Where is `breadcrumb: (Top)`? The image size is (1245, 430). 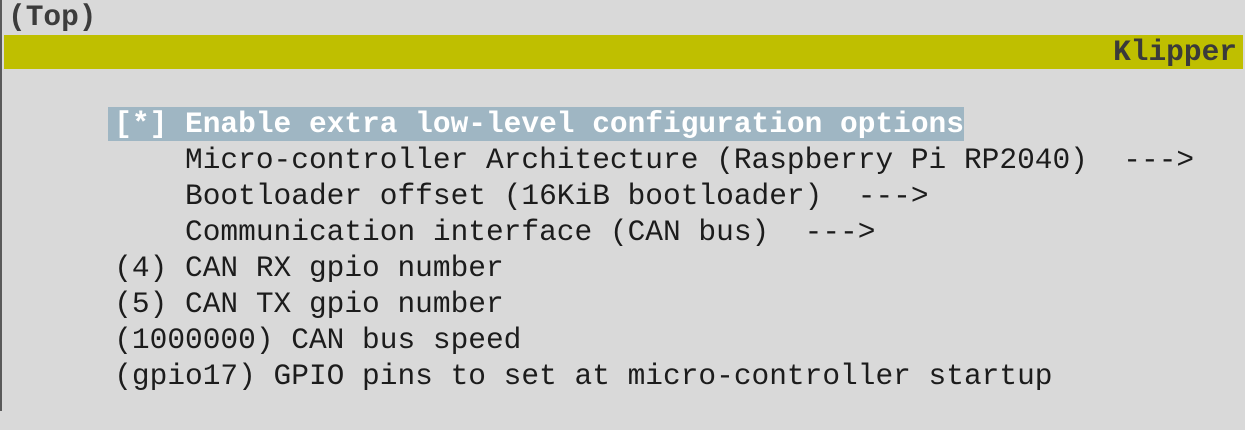
breadcrumb: (Top) is located at coordinates (52, 17).